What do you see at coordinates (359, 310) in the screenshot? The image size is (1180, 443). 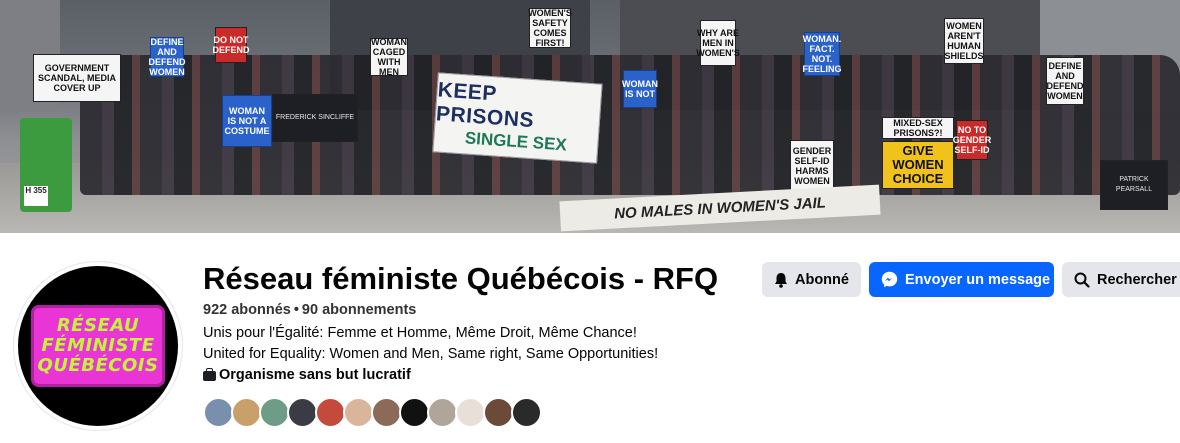 I see `following-link: 90 abonnements` at bounding box center [359, 310].